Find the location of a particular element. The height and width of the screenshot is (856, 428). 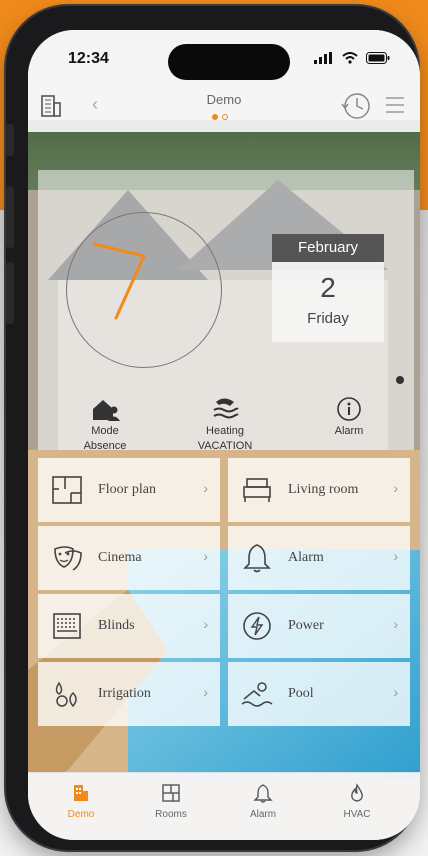

info-icon is located at coordinates (349, 409).